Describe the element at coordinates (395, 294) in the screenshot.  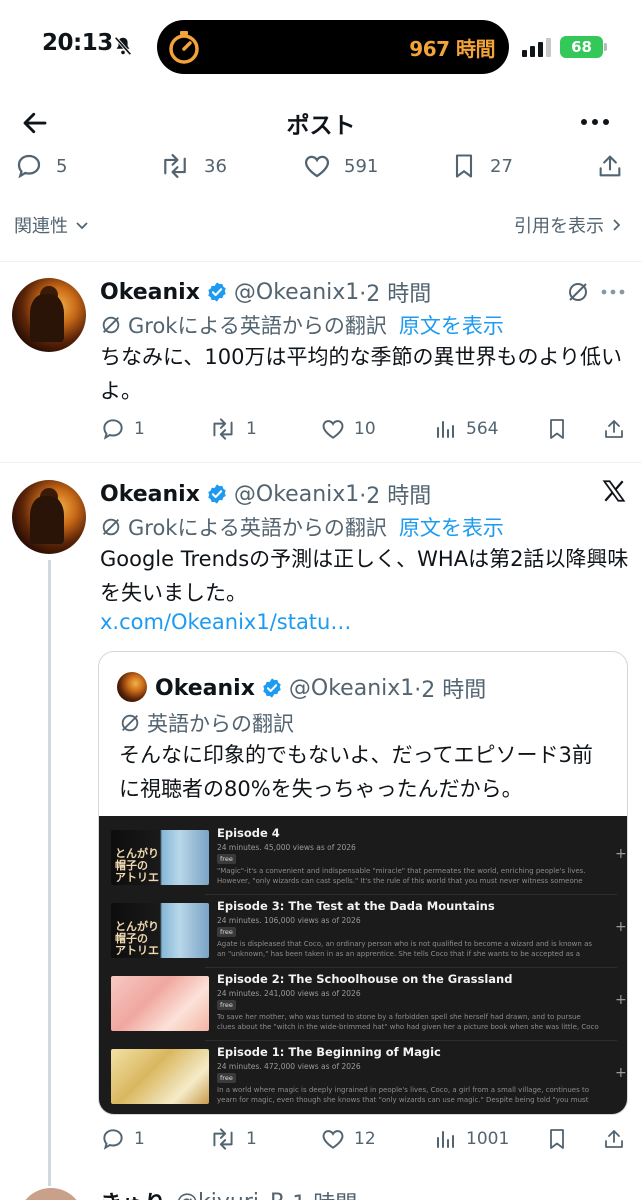
I see `post-time: ·2 時間` at that location.